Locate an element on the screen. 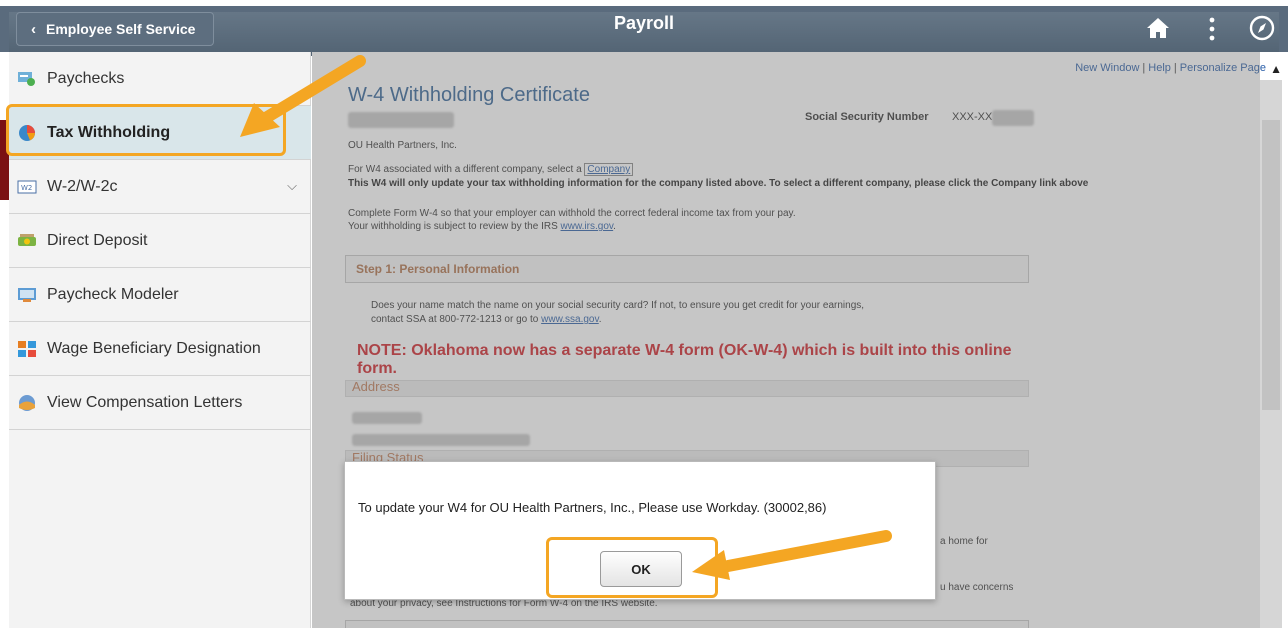 This screenshot has width=1288, height=628. sidebar-item-wage-beneficiary: Wage Beneficiary Designation is located at coordinates (160, 349).